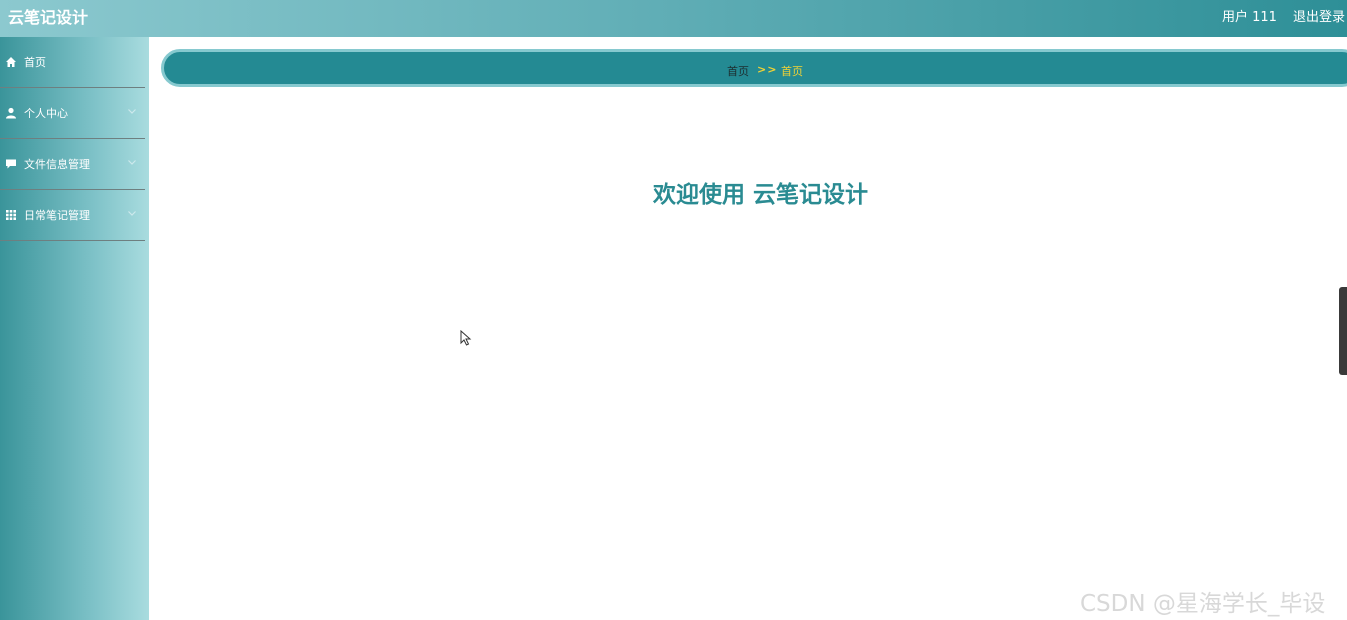  Describe the element at coordinates (673, 18) in the screenshot. I see `top-bar: 云笔记设计 用户 111 退出登录` at that location.